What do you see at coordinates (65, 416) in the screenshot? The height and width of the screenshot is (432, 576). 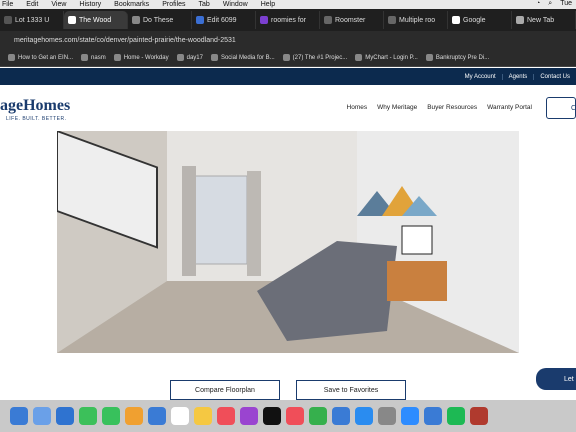 I see `mail-icon` at bounding box center [65, 416].